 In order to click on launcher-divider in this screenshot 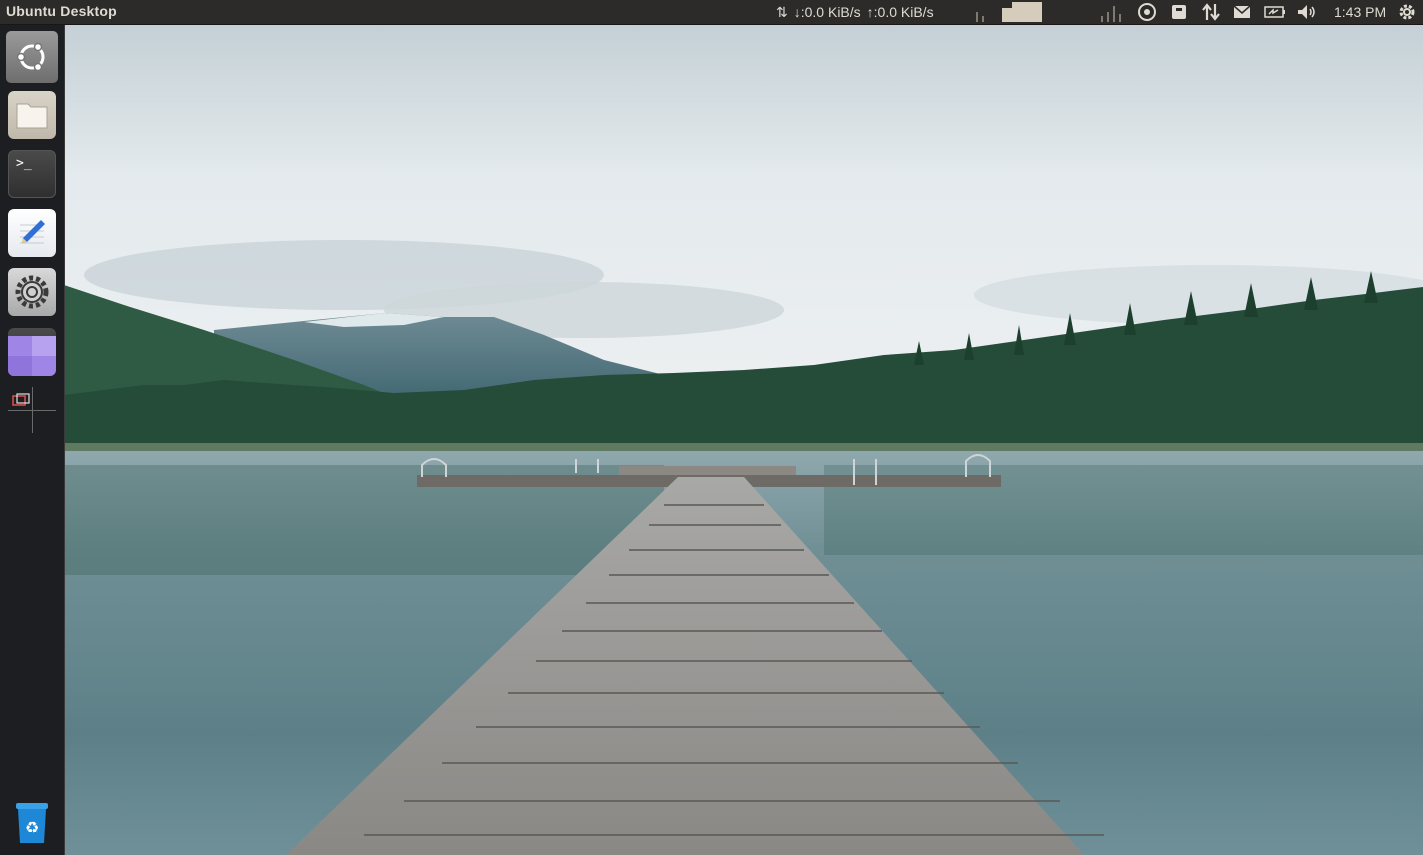, I will do `click(32, 410)`.